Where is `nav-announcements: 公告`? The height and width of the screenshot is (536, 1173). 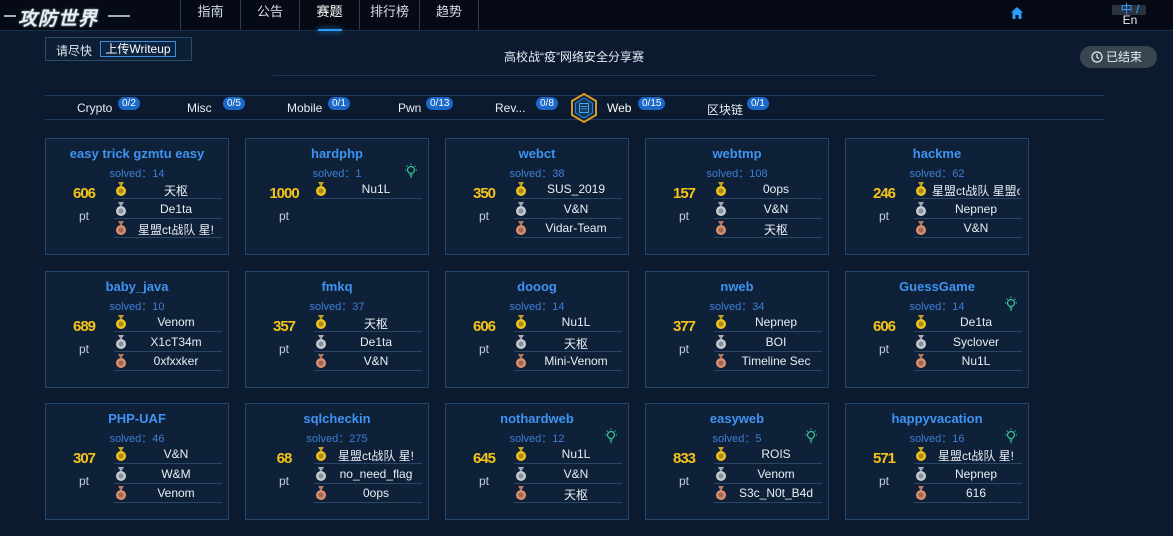 nav-announcements: 公告 is located at coordinates (269, 15).